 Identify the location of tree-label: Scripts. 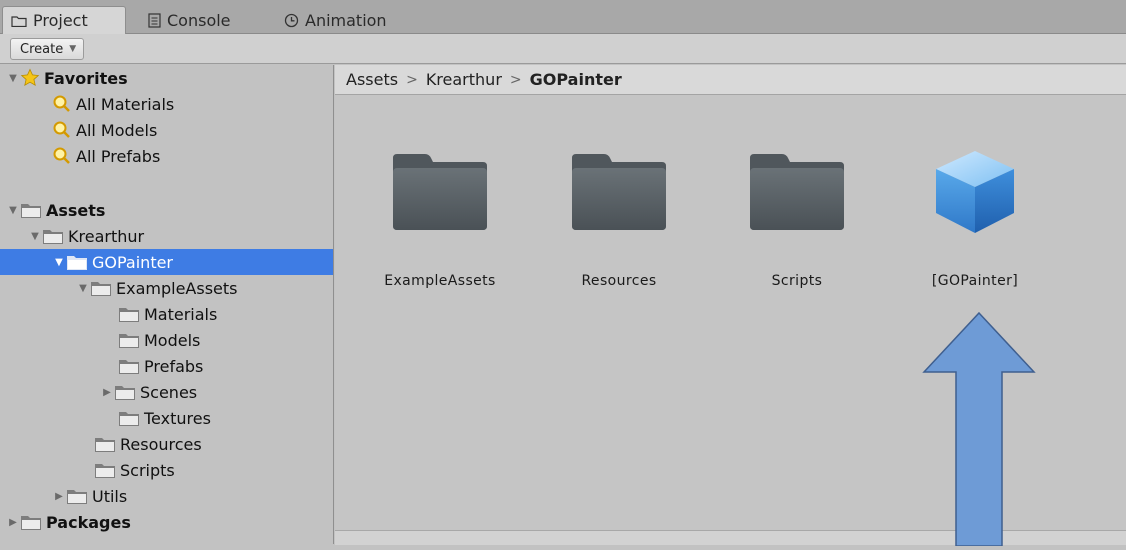
(147, 470).